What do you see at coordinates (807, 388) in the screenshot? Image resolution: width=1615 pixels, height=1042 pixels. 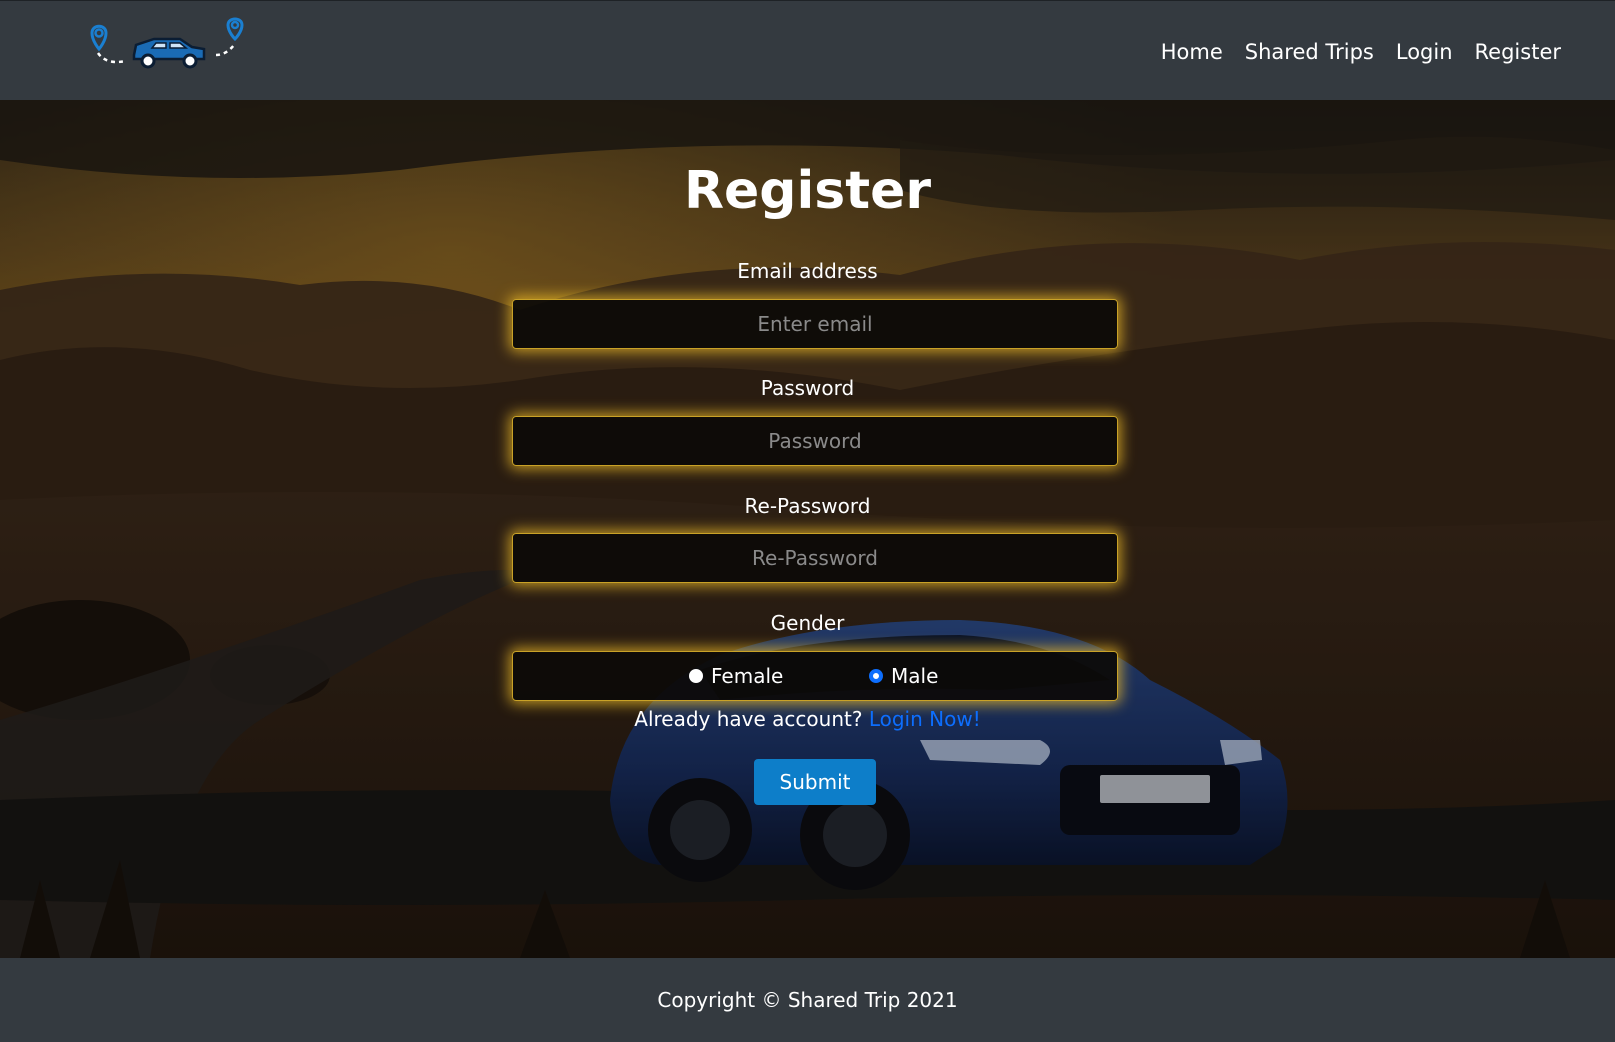 I see `password-label: Password` at bounding box center [807, 388].